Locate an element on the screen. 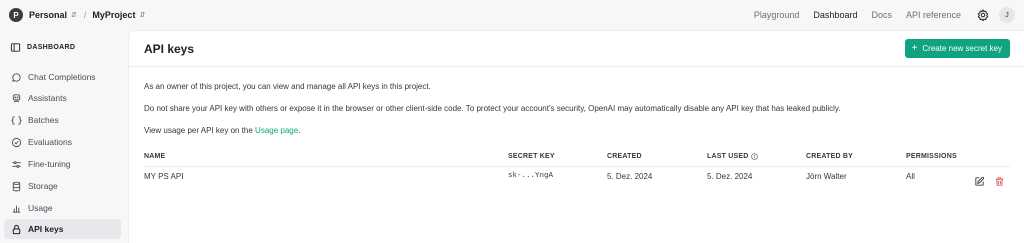  nav-docs: Docs is located at coordinates (881, 15).